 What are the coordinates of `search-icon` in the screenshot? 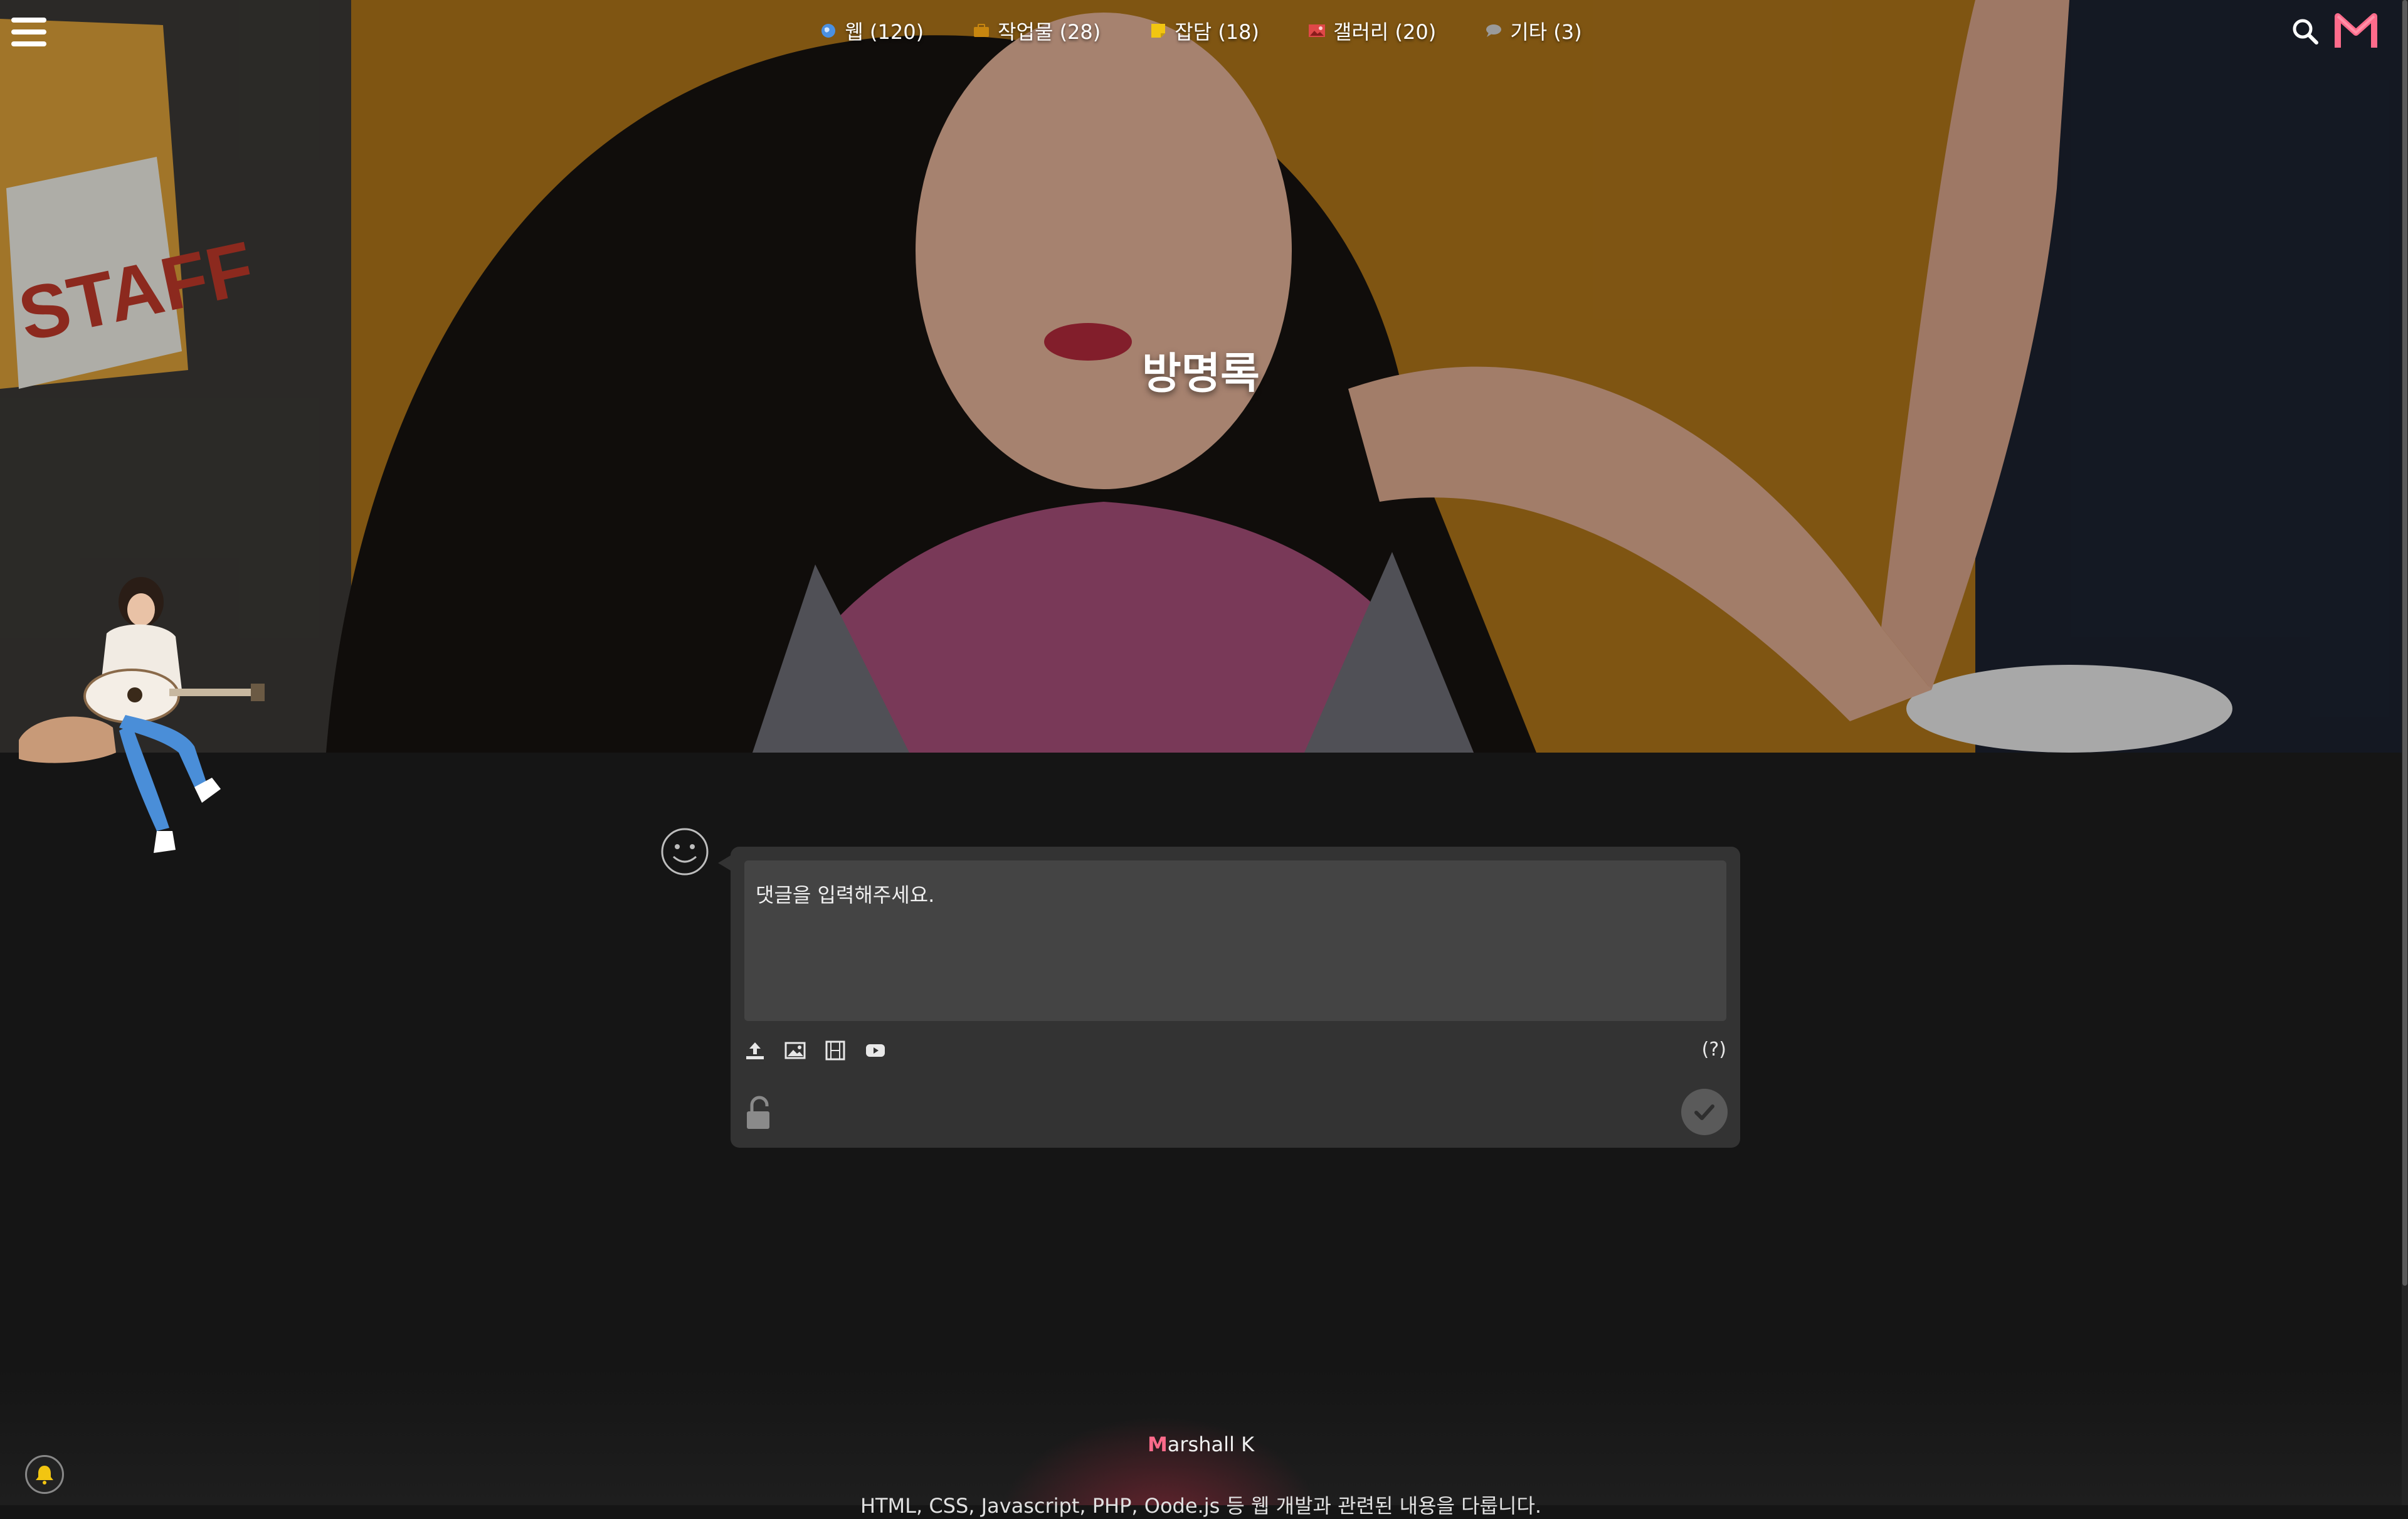 It's located at (2305, 31).